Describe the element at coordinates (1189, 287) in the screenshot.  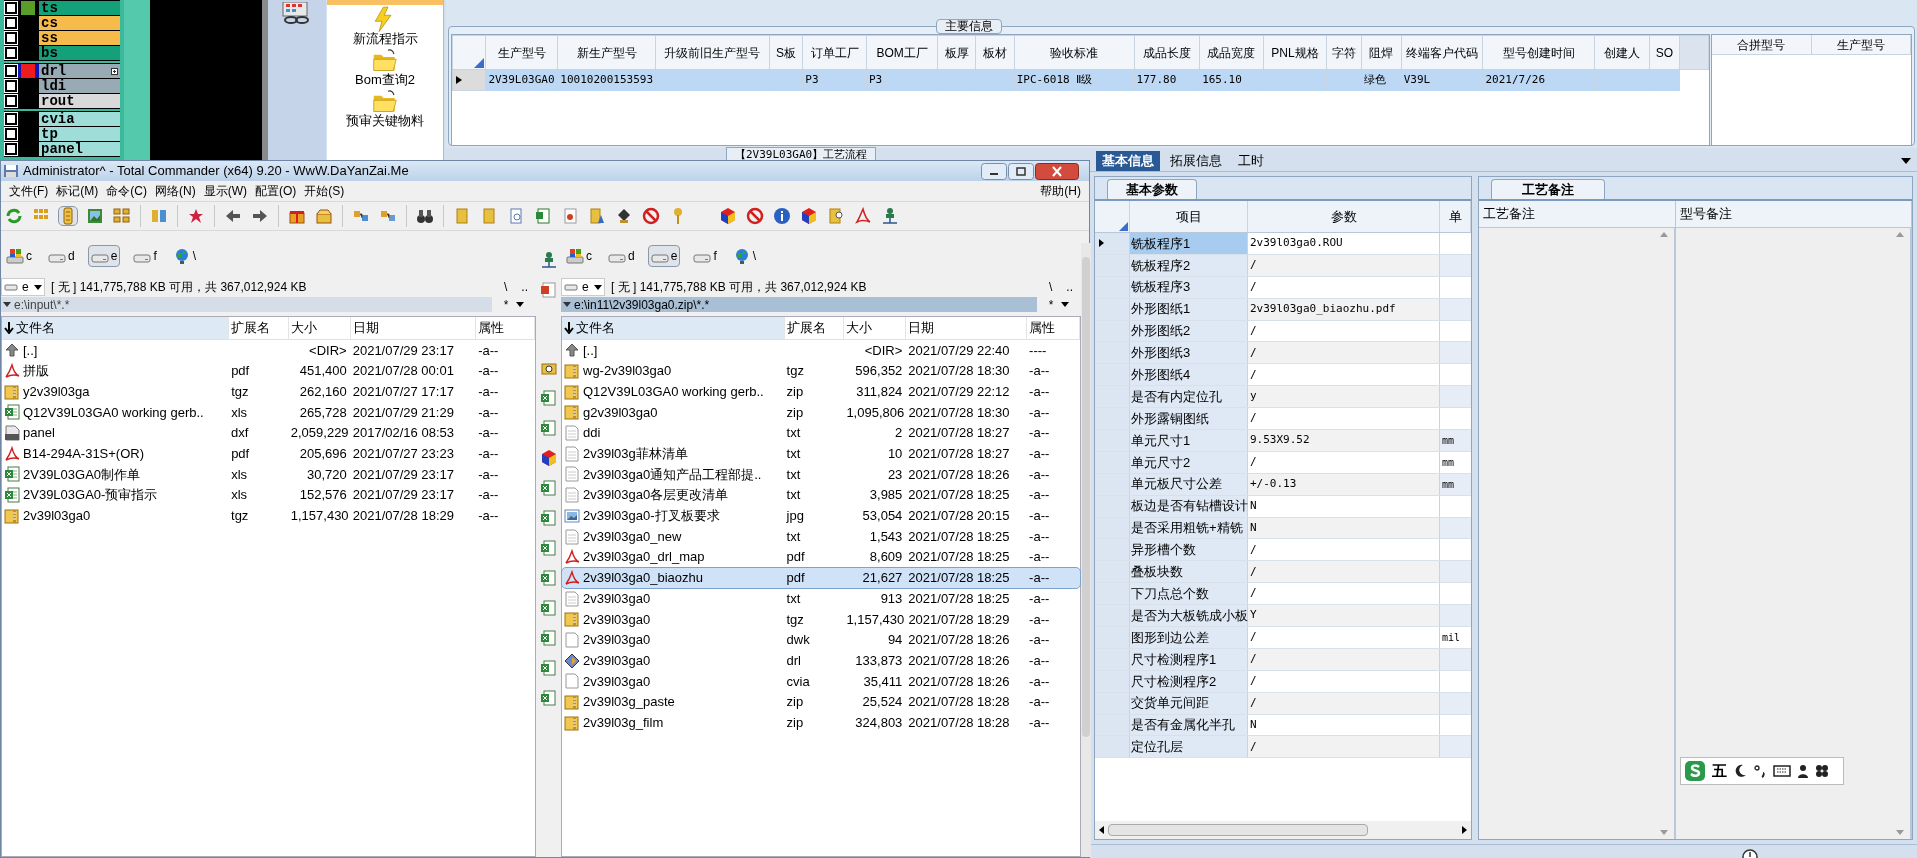
I see `parameter-name: 铣板程序3` at that location.